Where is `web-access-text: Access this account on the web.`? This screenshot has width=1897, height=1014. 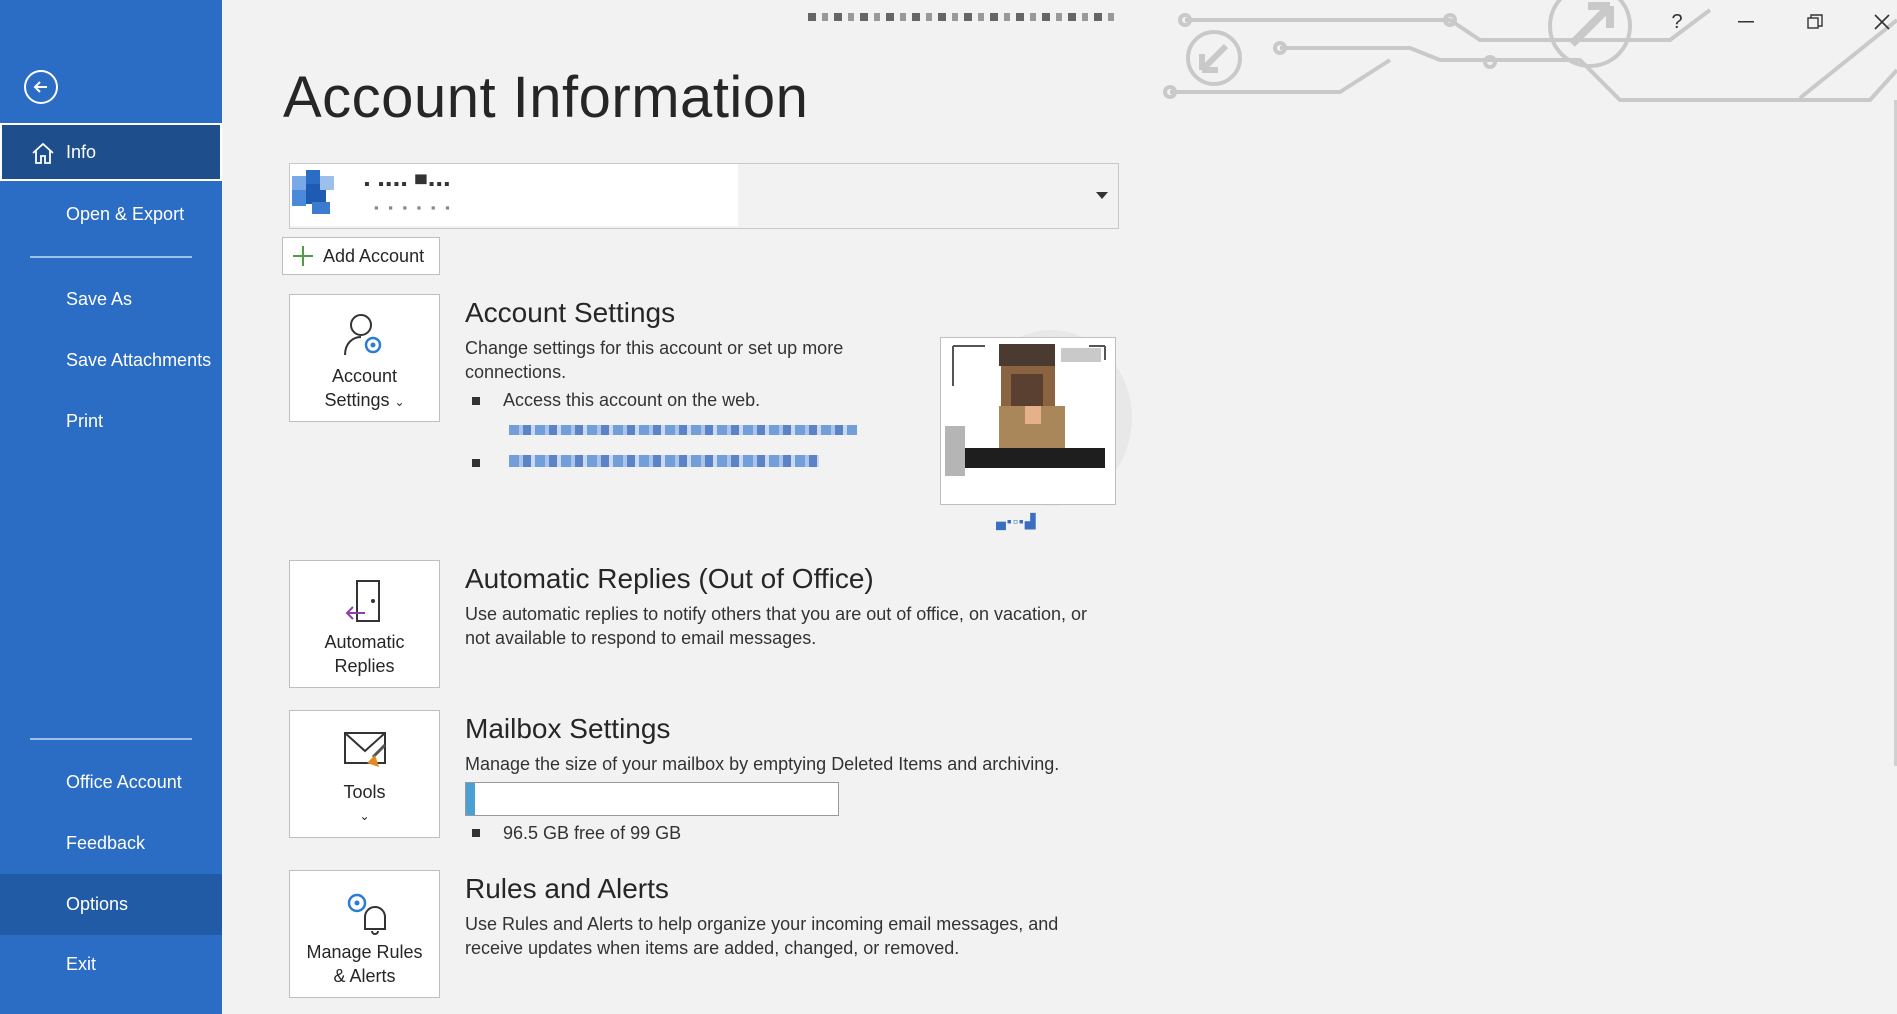
web-access-text: Access this account on the web. is located at coordinates (632, 400).